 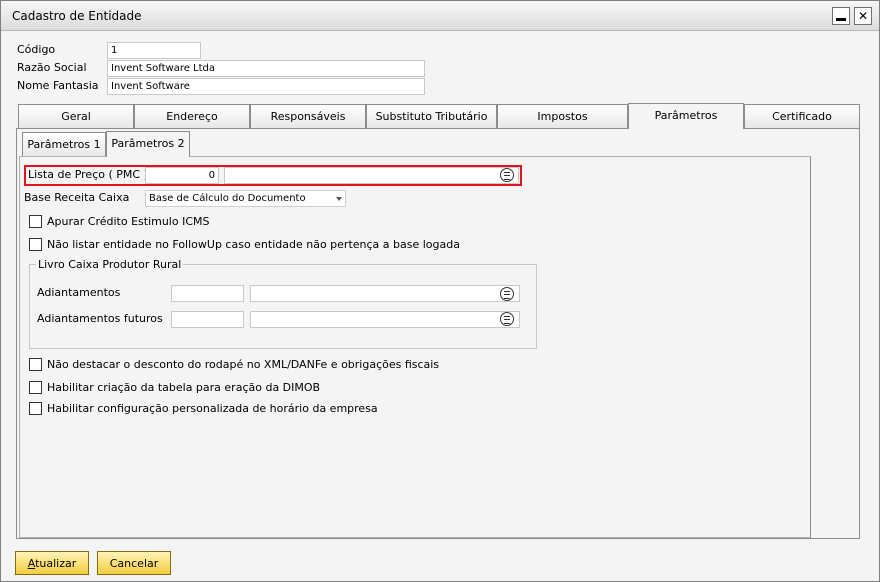 I want to click on tab-impostos: Impostos, so click(x=562, y=116).